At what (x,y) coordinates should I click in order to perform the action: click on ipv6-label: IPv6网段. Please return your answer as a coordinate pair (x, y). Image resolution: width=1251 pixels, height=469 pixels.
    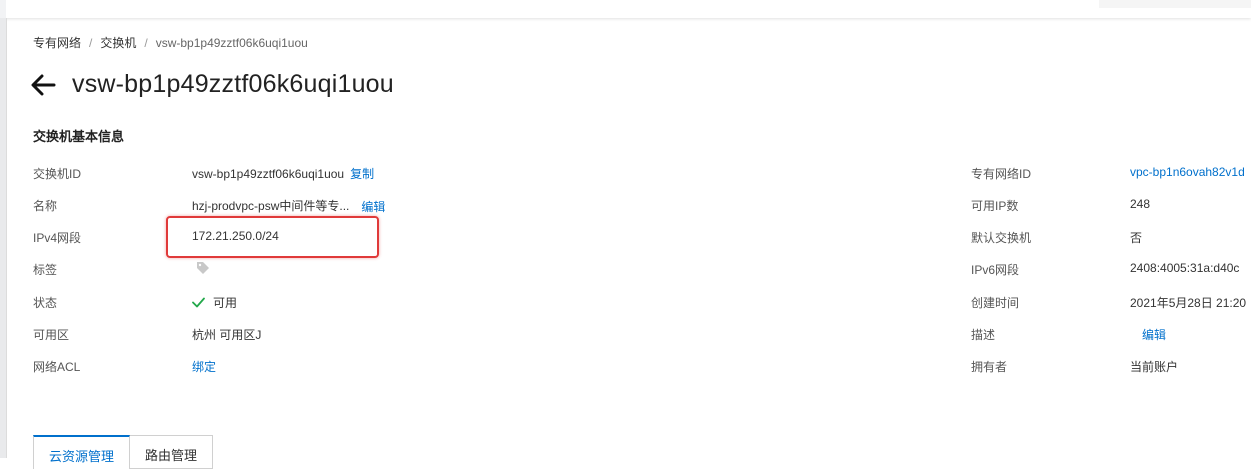
    Looking at the image, I should click on (995, 270).